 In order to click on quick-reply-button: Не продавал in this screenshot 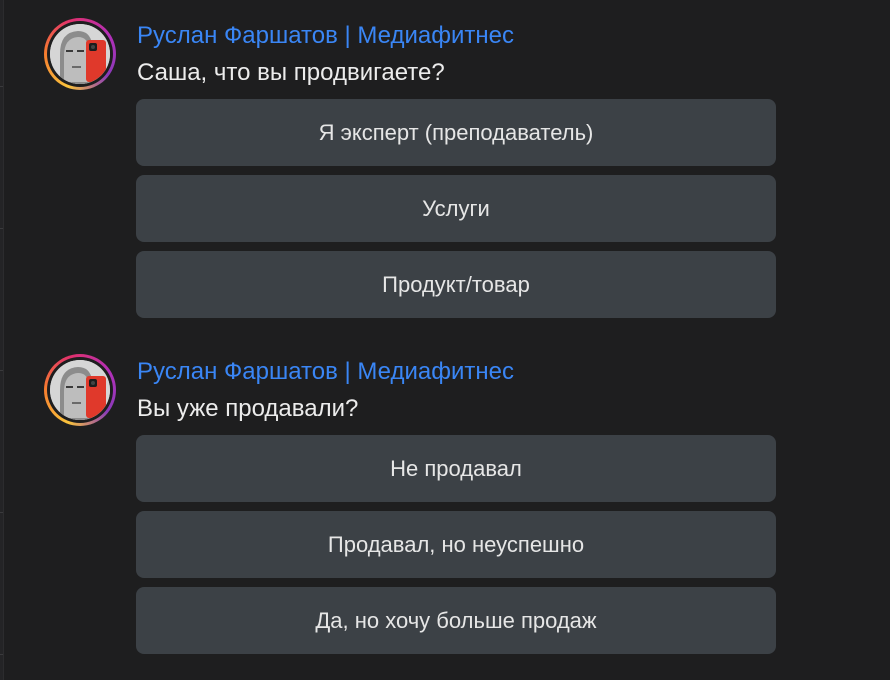, I will do `click(456, 468)`.